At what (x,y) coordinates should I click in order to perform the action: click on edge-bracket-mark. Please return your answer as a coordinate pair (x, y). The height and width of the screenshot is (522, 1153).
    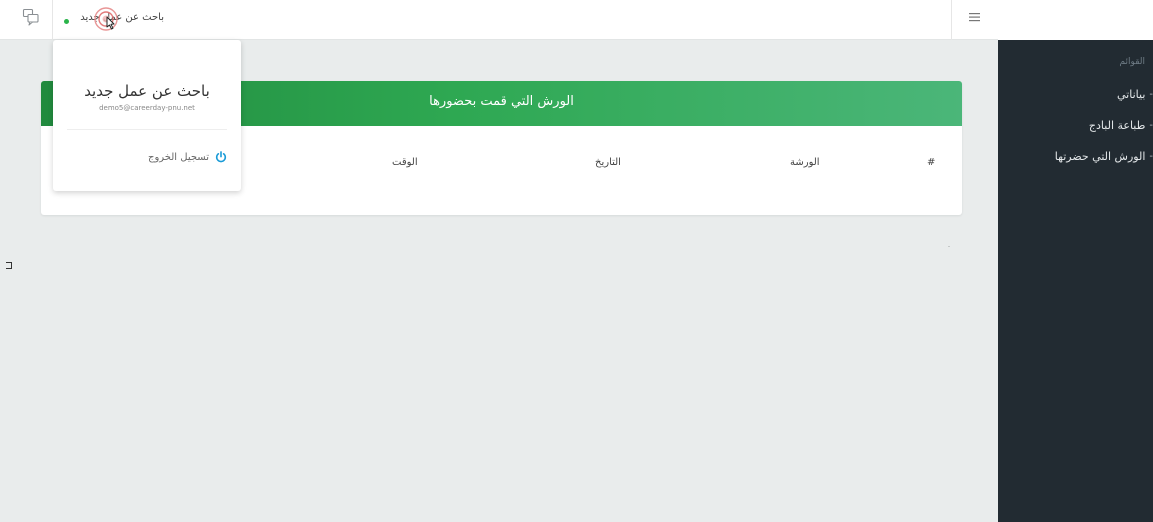
    Looking at the image, I should click on (9, 265).